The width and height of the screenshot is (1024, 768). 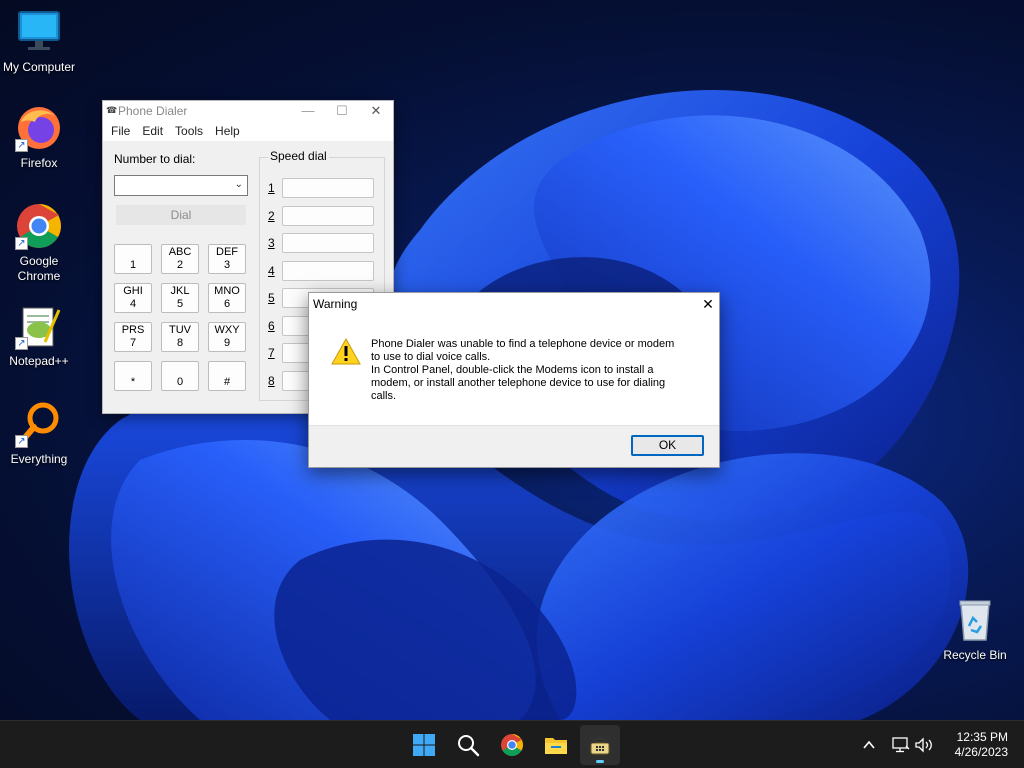 I want to click on keypad-key-letters: JKL, so click(x=180, y=291).